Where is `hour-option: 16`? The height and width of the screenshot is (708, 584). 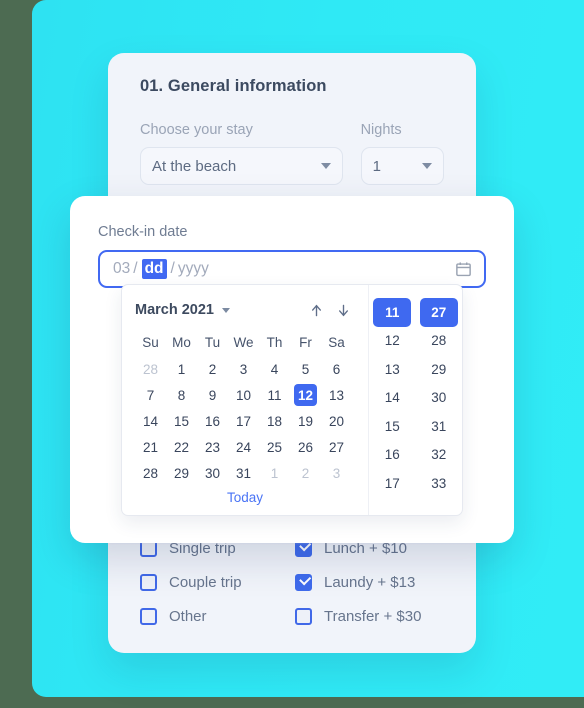
hour-option: 16 is located at coordinates (392, 455).